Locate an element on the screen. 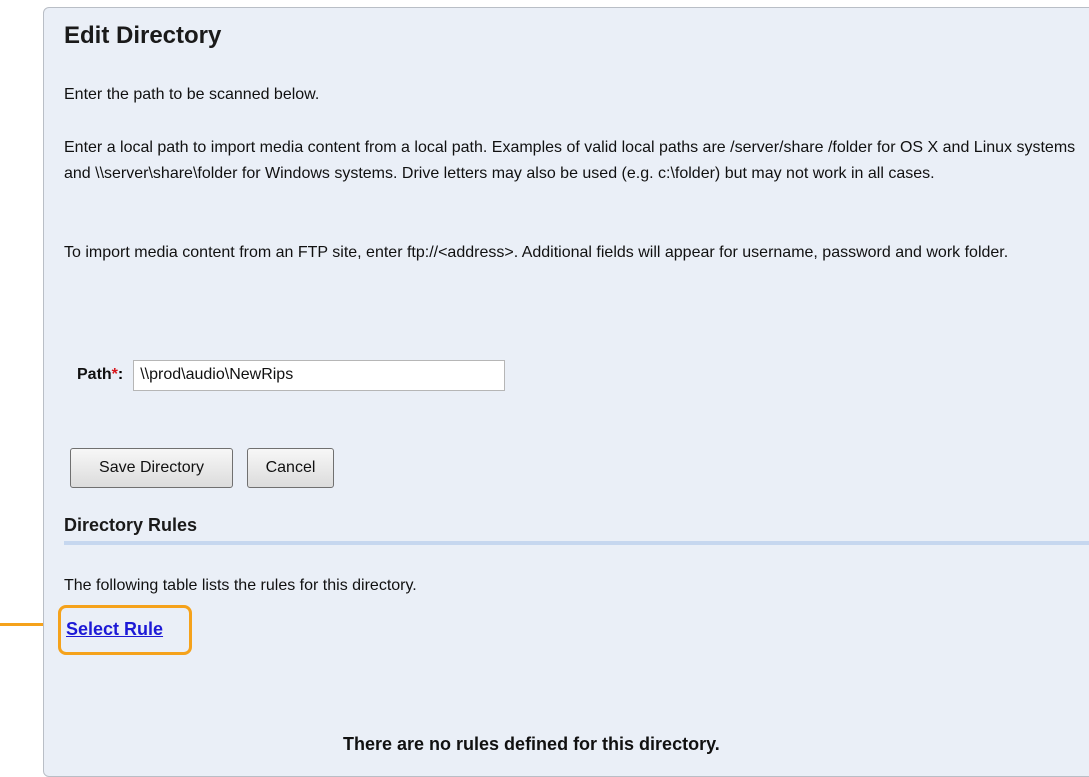 This screenshot has width=1089, height=777. path-label-colon: : is located at coordinates (120, 374).